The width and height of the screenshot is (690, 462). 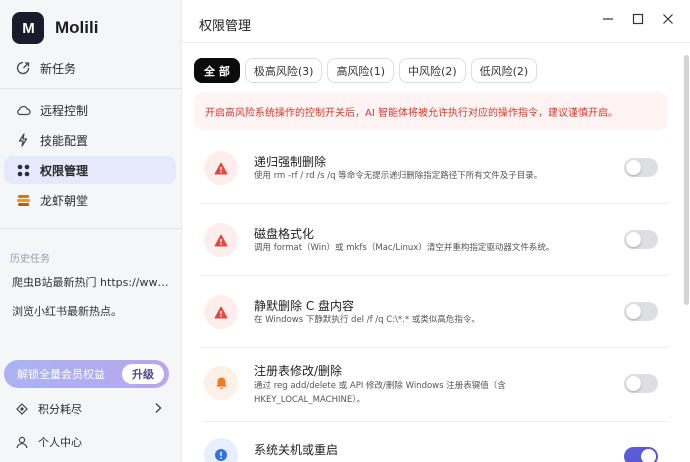 What do you see at coordinates (64, 200) in the screenshot?
I see `sidebar-item-label: 龙虾朝堂` at bounding box center [64, 200].